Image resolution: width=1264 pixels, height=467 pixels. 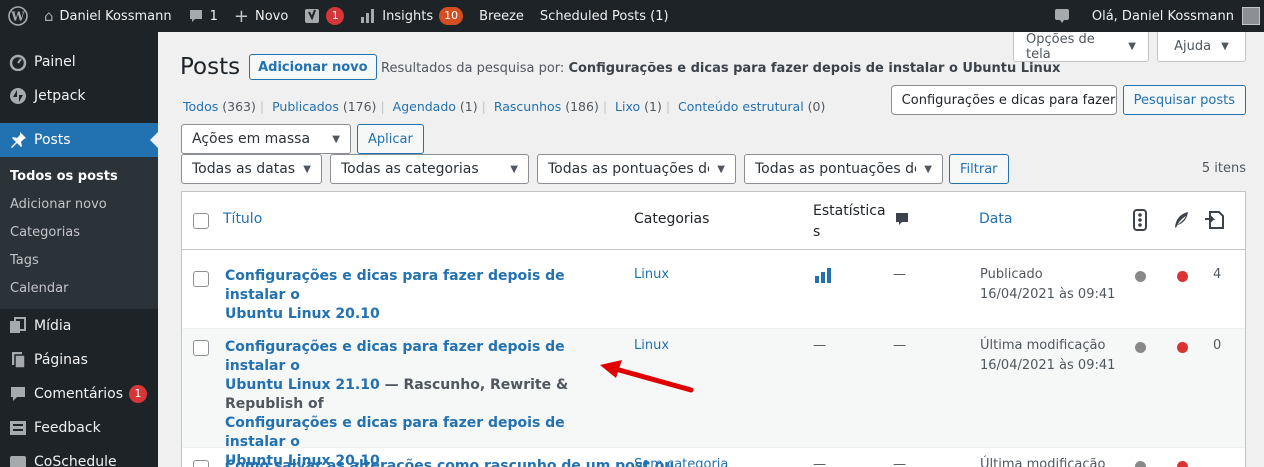 I want to click on help-button: Ajuda ▼, so click(x=1201, y=47).